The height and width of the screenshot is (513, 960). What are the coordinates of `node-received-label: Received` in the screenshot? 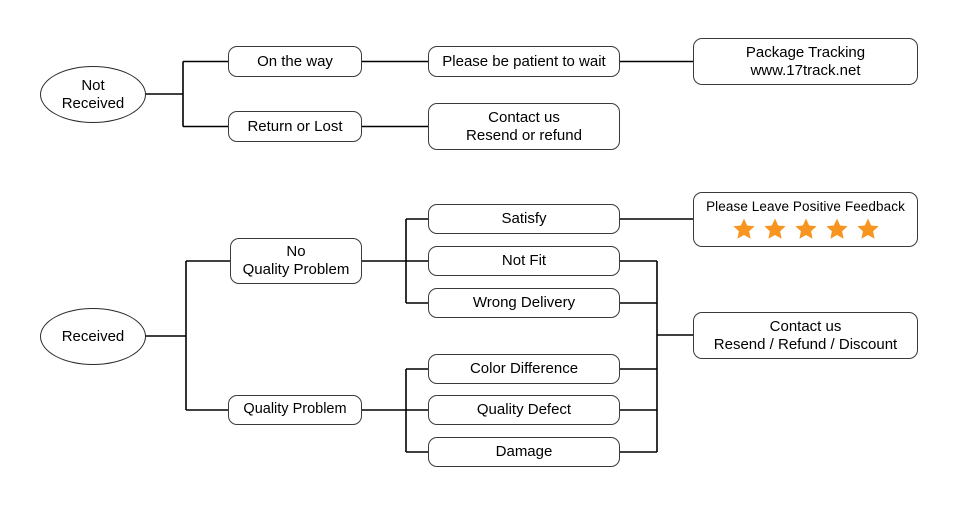 It's located at (93, 336).